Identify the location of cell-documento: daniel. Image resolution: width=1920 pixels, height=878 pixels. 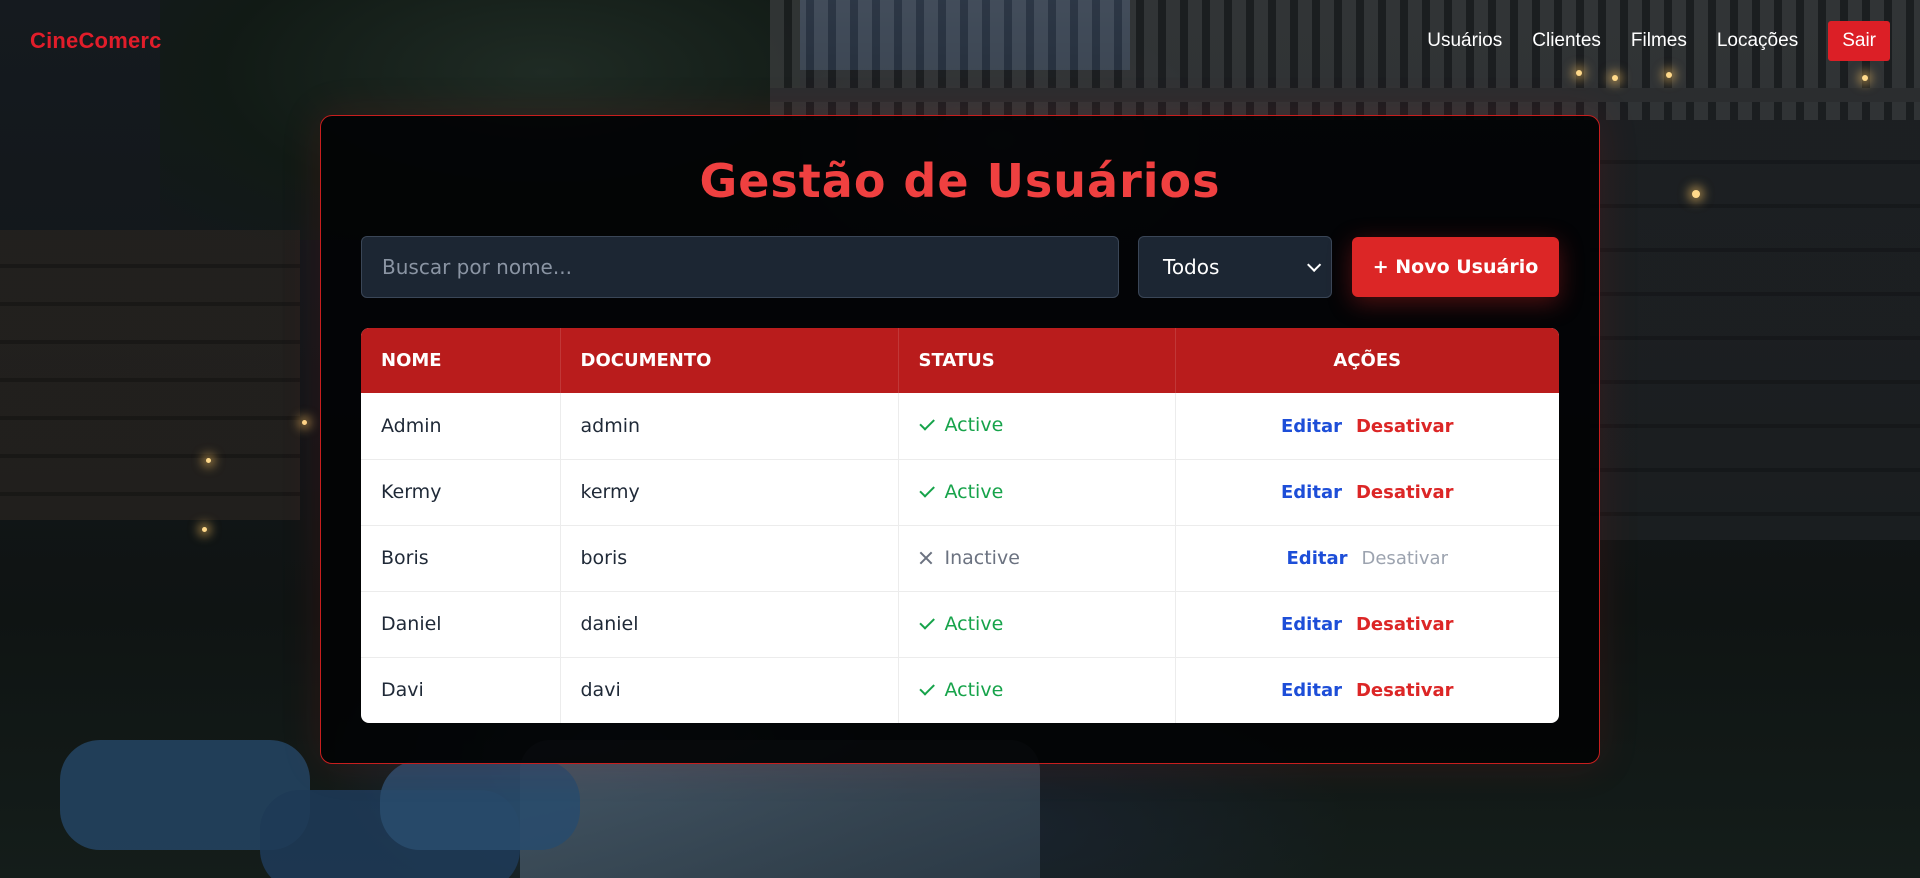
(729, 624).